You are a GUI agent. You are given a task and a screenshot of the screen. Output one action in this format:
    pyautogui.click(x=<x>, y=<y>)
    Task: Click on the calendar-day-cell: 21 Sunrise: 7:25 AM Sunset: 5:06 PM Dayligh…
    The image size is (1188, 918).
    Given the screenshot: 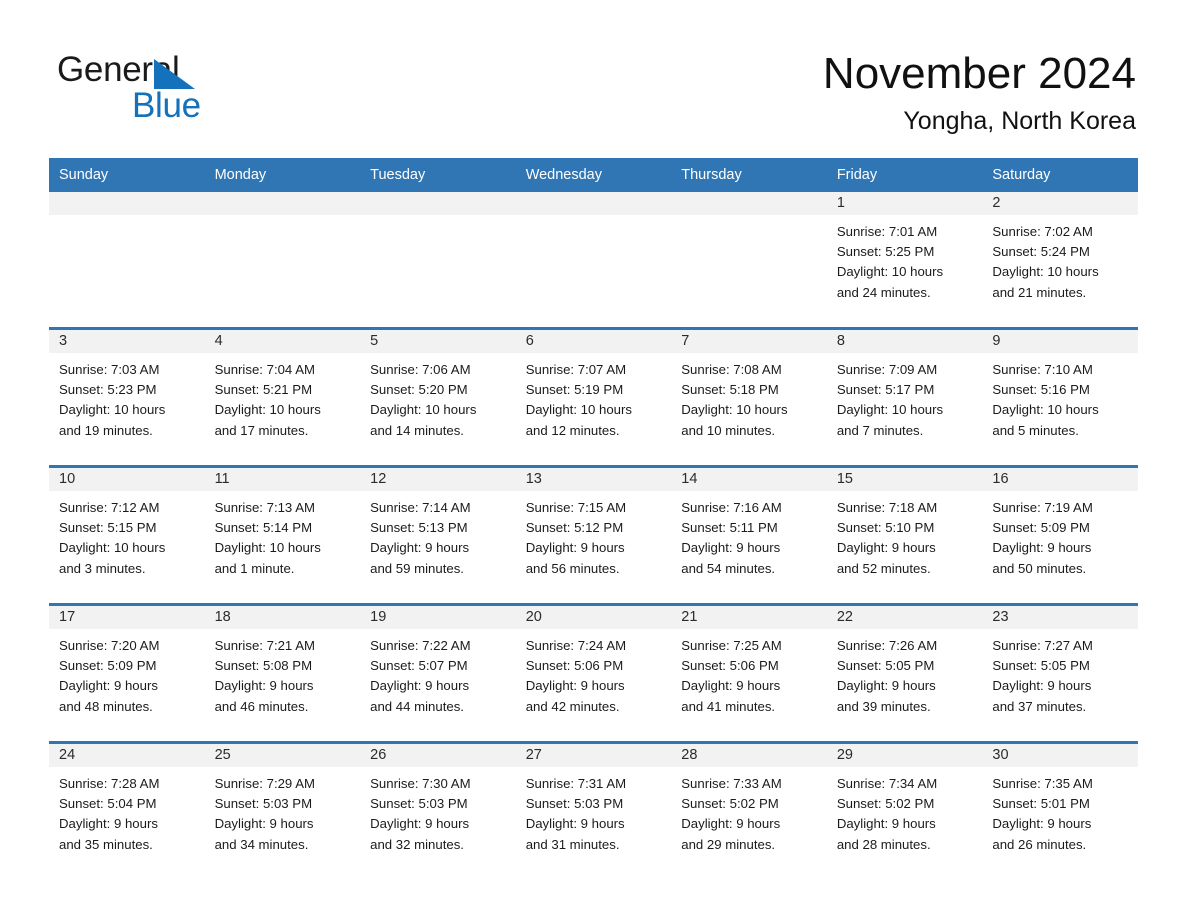 What is the action you would take?
    pyautogui.click(x=749, y=673)
    